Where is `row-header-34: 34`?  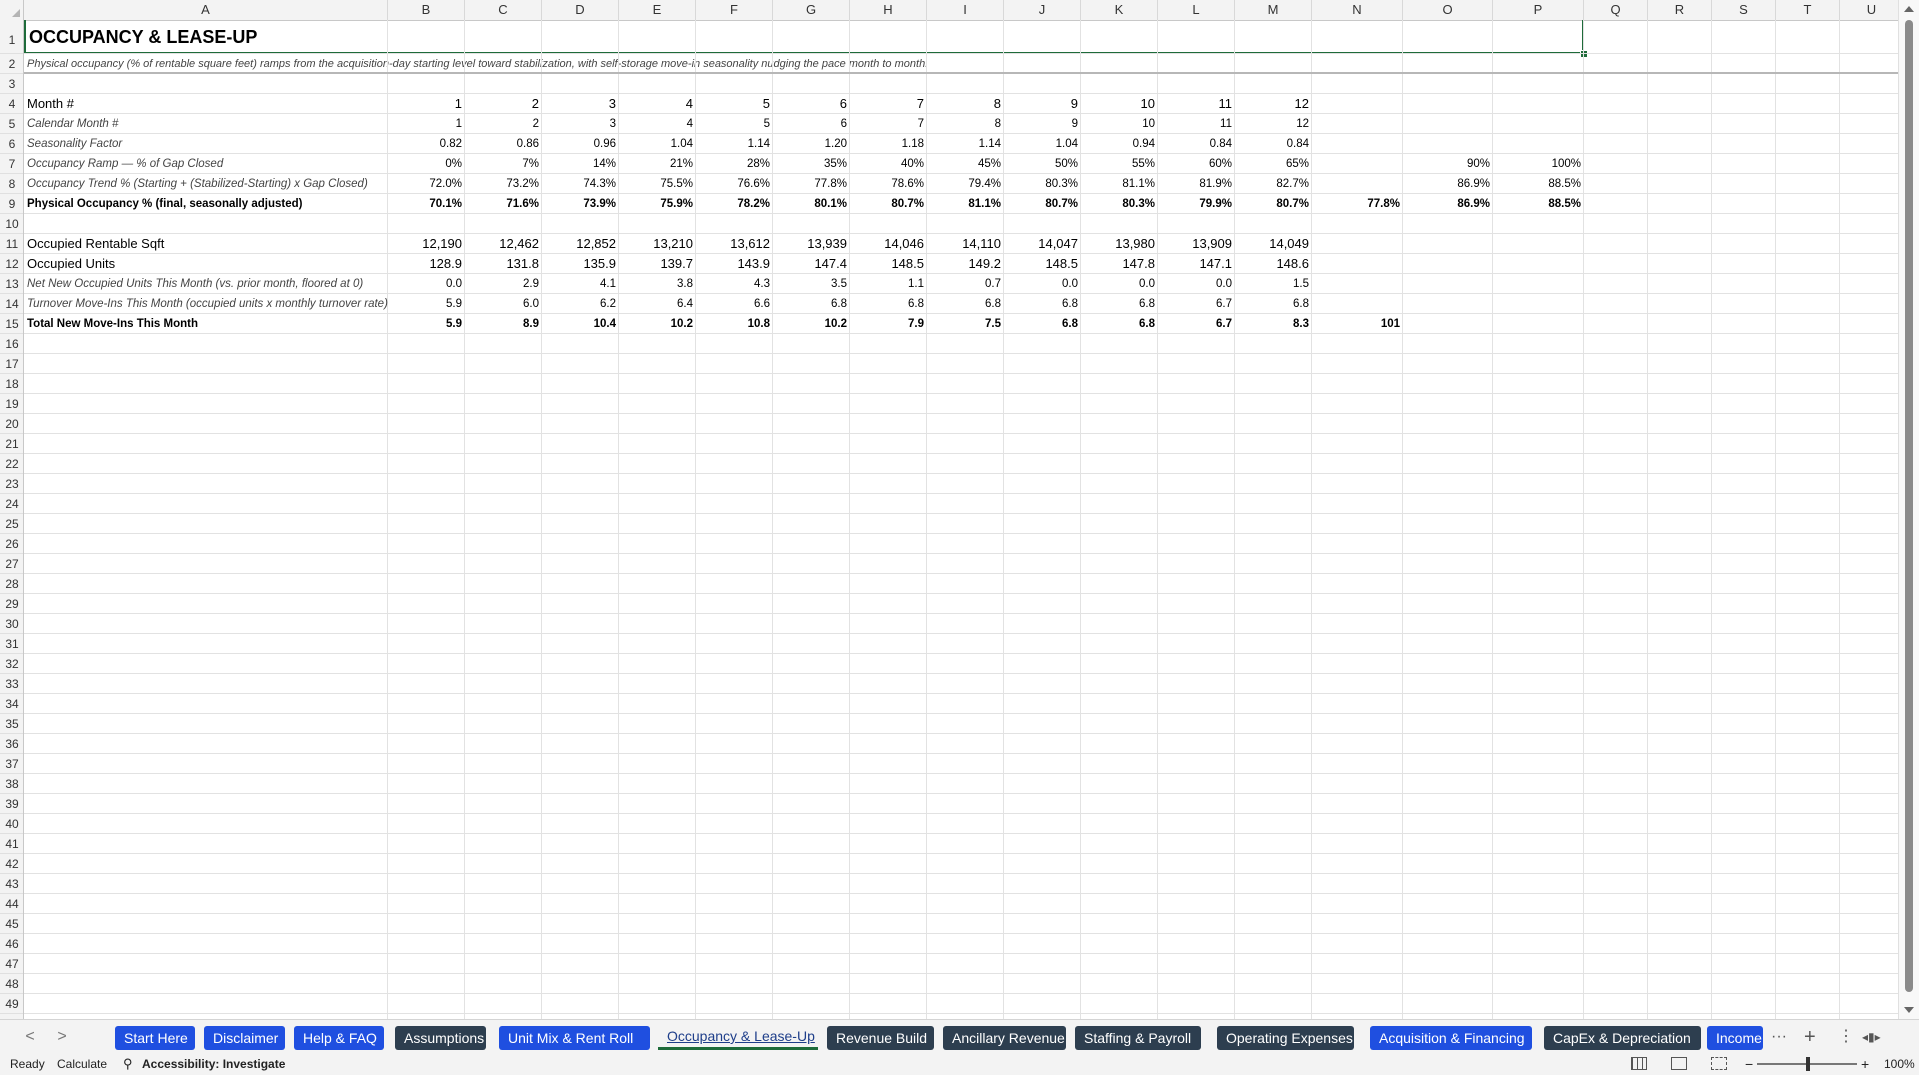
row-header-34: 34 is located at coordinates (11, 704).